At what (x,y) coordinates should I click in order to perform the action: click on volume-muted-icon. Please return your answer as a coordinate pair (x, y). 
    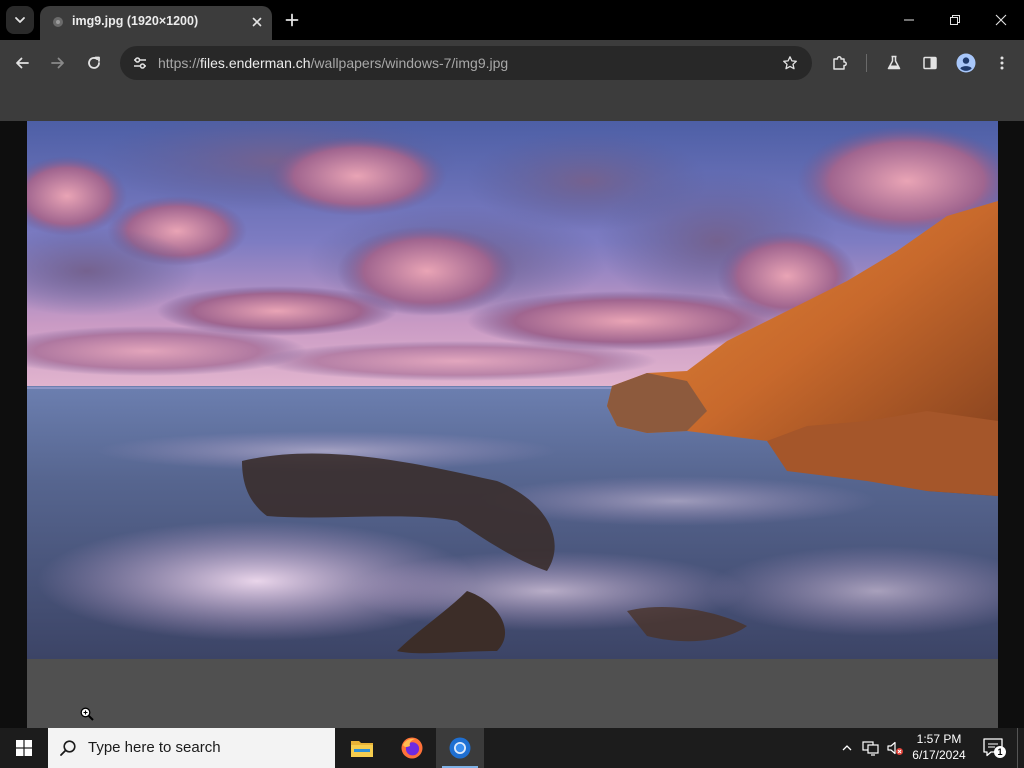
    Looking at the image, I should click on (895, 748).